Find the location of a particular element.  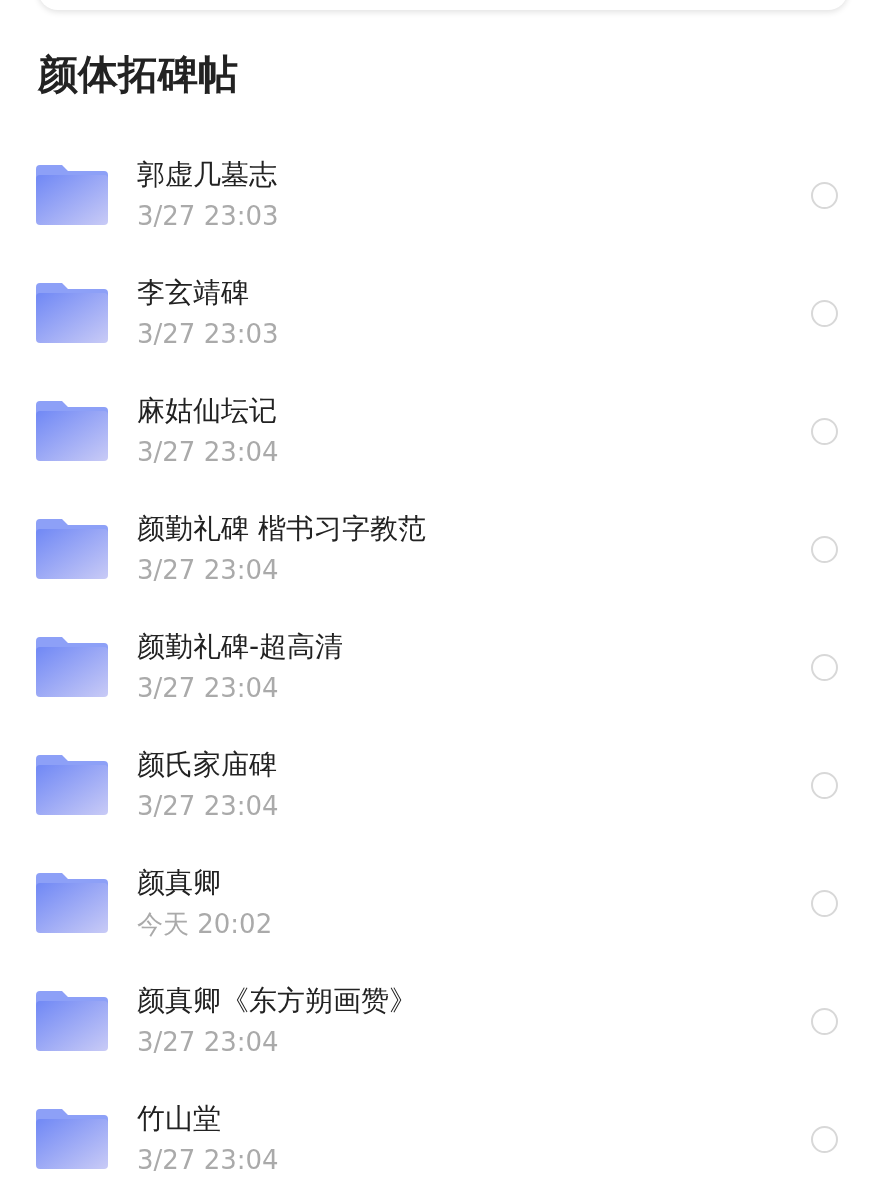

folder-item: 颜真卿《东方朔画赞》 3/27 23:04 is located at coordinates (443, 1021).